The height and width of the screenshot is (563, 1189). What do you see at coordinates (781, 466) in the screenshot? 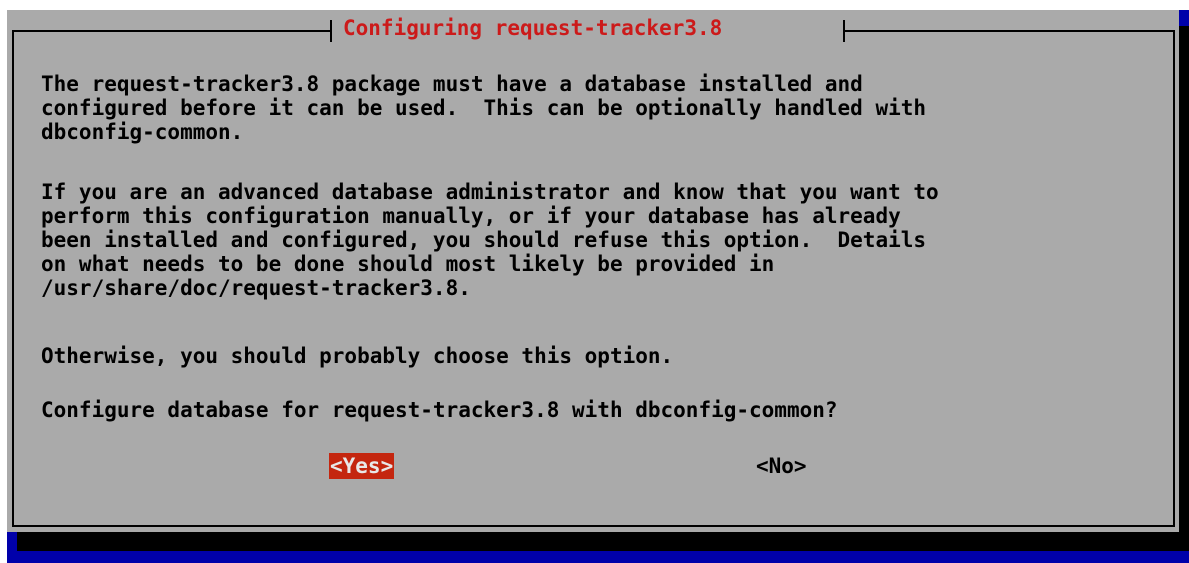
I see `no-button: <No>` at bounding box center [781, 466].